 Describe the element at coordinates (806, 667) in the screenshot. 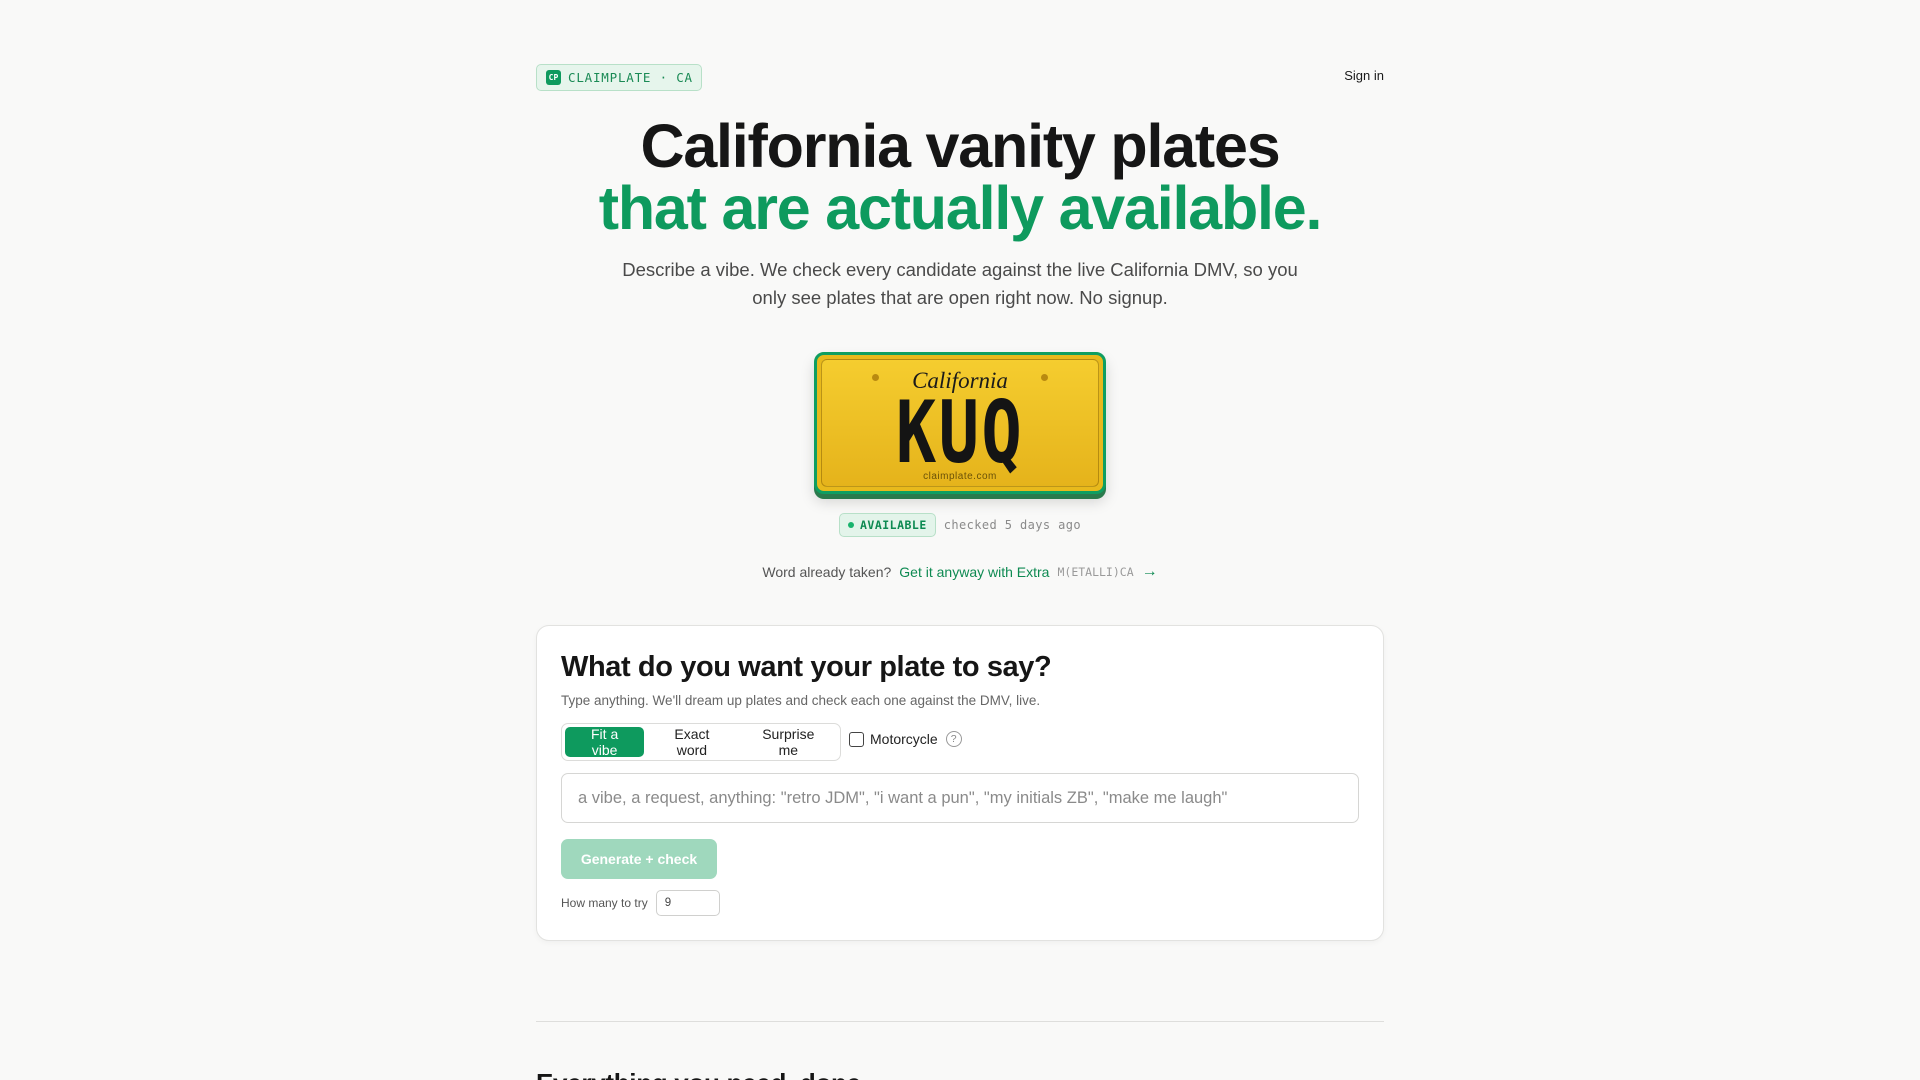

I see `card-title: What do you want your plate to say?` at that location.